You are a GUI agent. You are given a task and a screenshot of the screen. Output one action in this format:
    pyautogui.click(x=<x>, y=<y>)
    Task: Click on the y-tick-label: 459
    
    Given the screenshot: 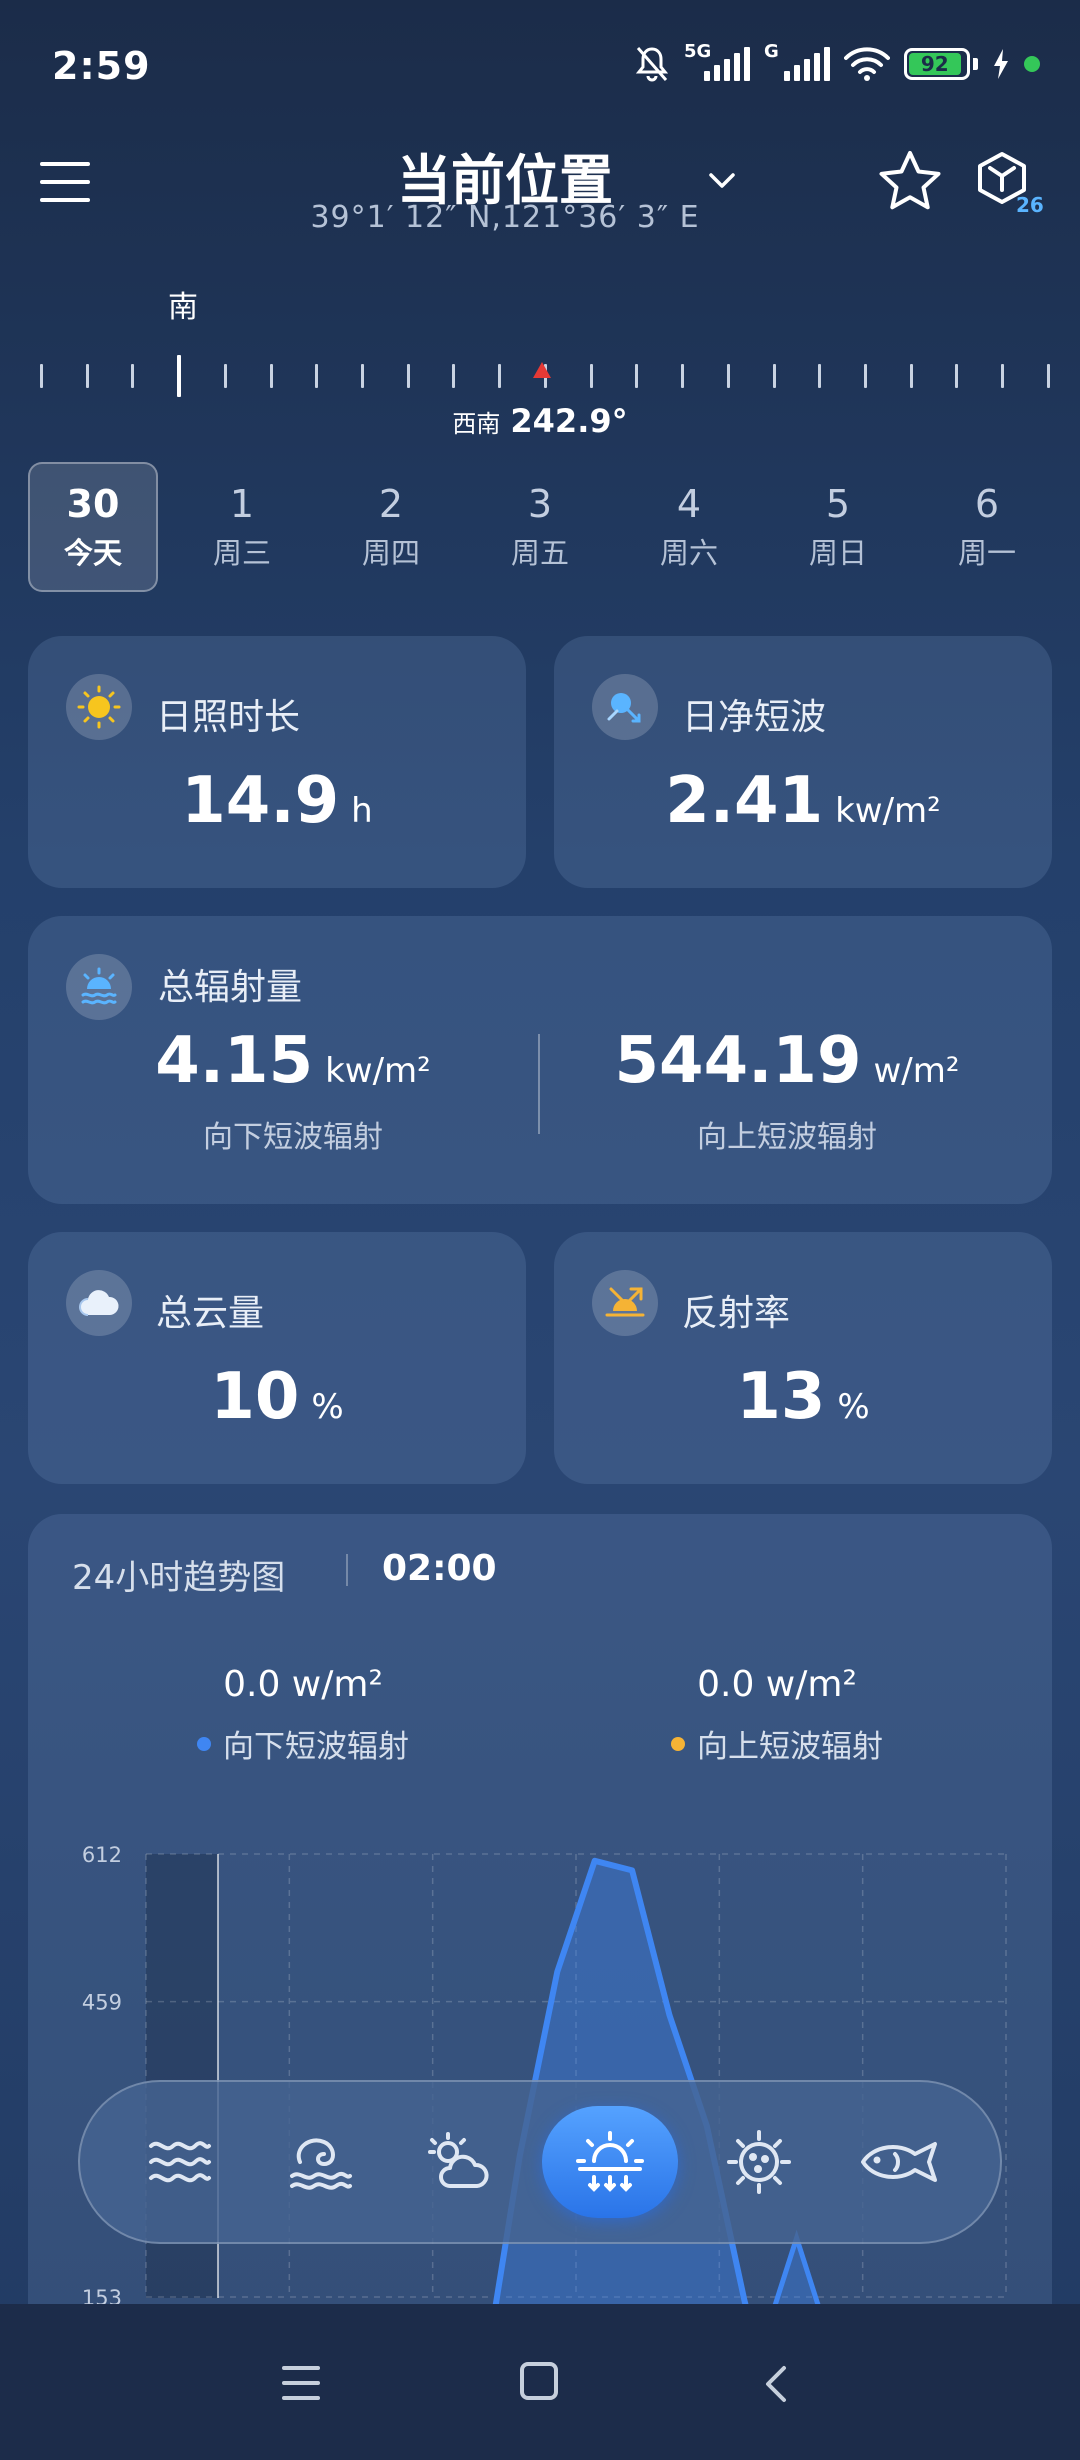 What is the action you would take?
    pyautogui.click(x=102, y=2003)
    